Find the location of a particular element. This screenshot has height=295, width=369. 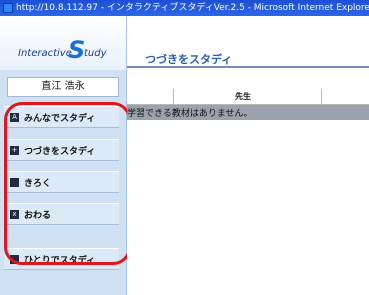

table-header: 先生 is located at coordinates (248, 97).